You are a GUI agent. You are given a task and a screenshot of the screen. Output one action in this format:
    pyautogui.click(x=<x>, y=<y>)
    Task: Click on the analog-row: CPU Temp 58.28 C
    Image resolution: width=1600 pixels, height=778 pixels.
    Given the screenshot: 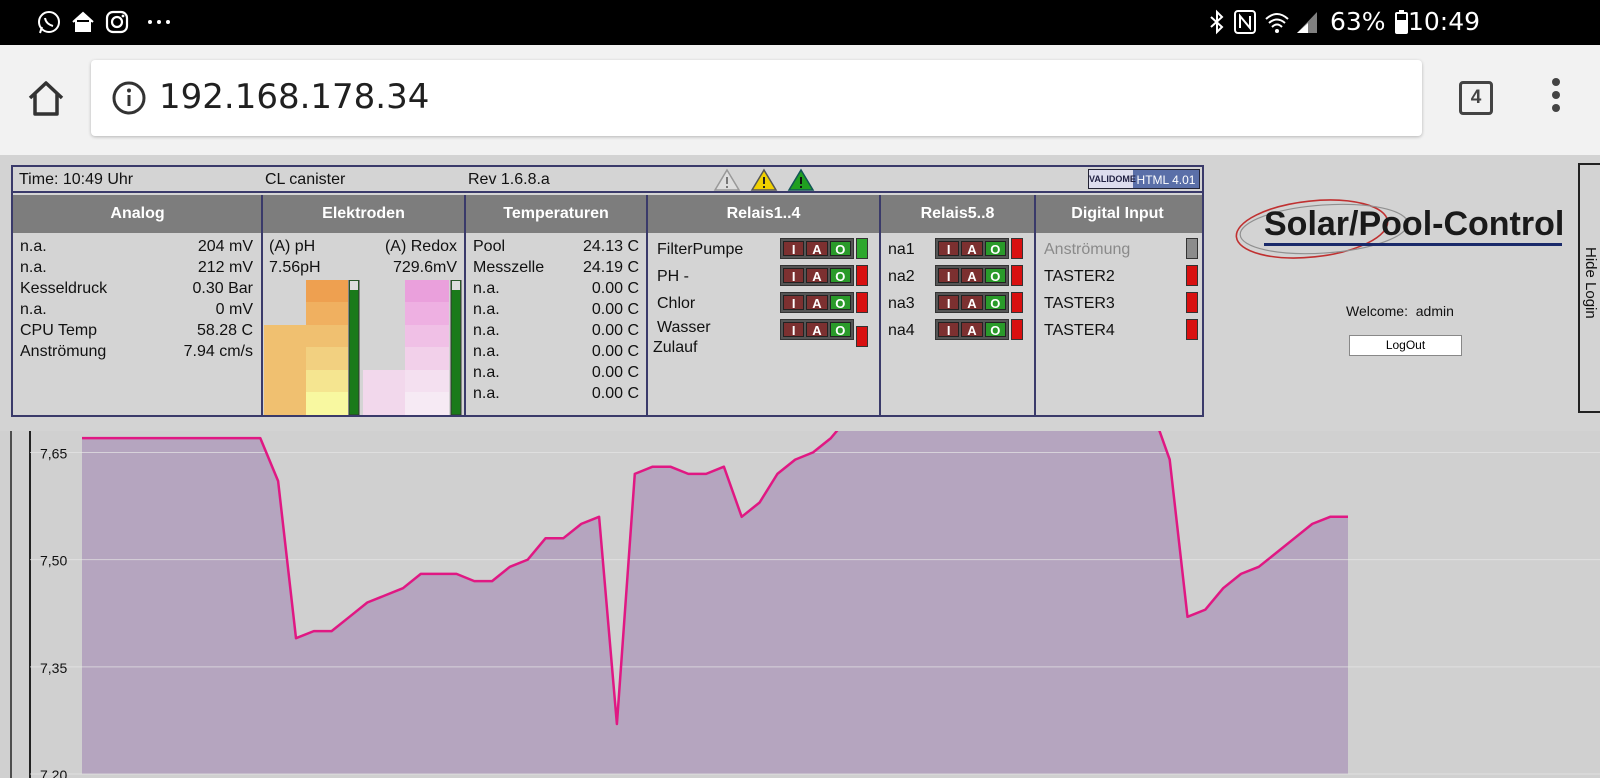 What is the action you would take?
    pyautogui.click(x=136, y=332)
    